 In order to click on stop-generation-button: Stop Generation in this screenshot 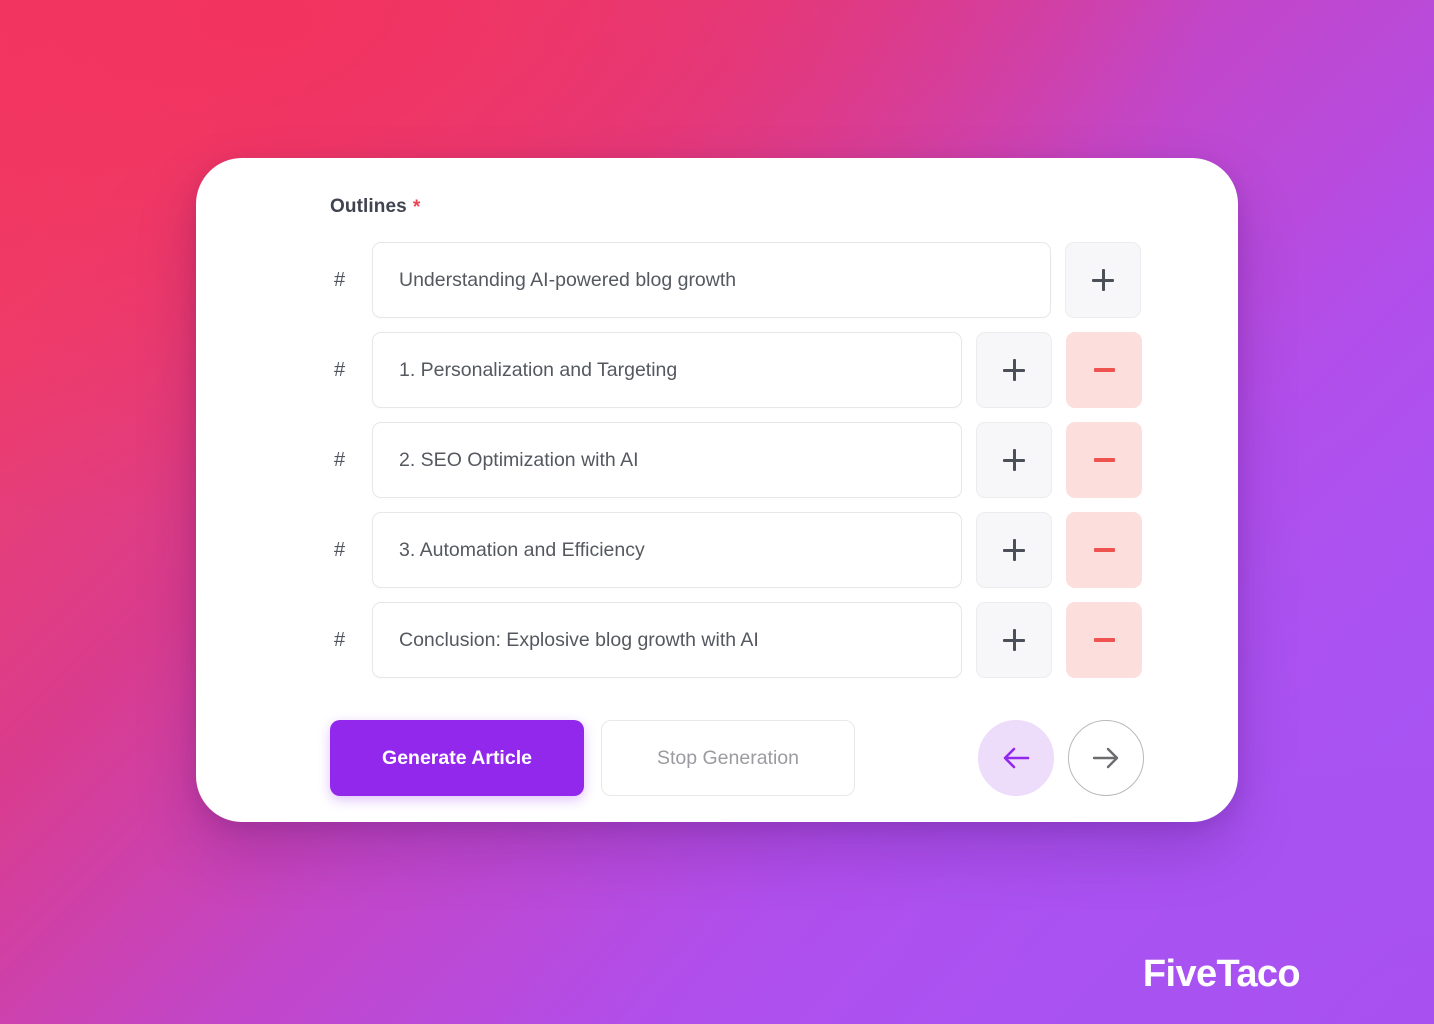, I will do `click(728, 758)`.